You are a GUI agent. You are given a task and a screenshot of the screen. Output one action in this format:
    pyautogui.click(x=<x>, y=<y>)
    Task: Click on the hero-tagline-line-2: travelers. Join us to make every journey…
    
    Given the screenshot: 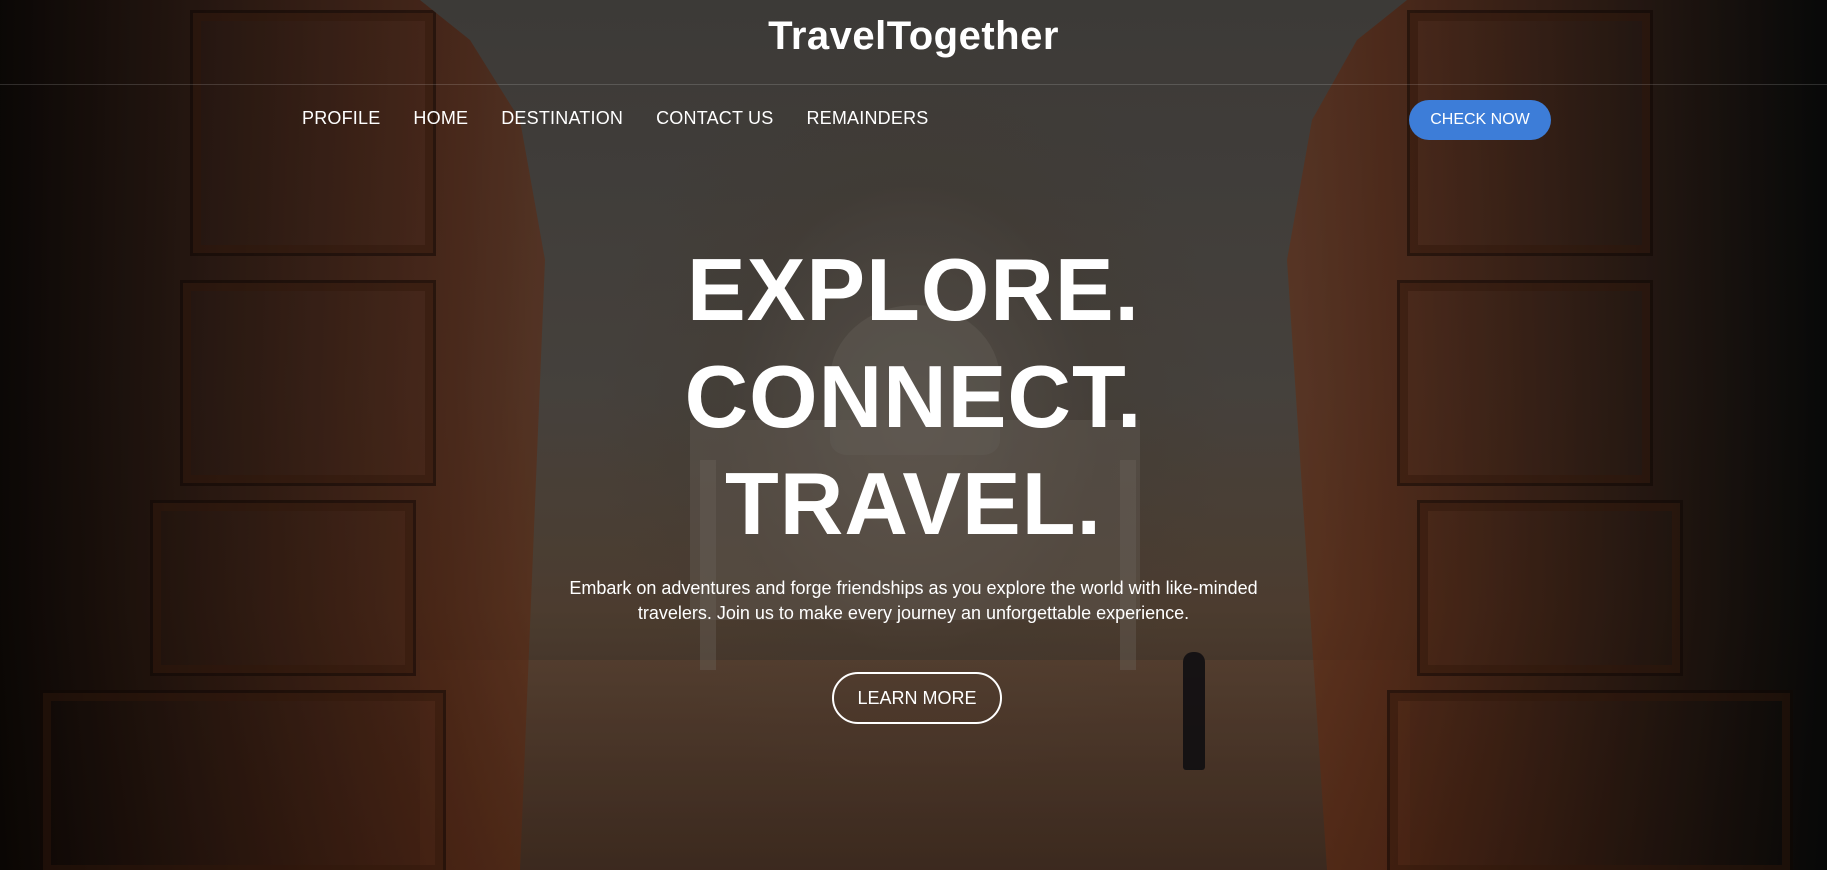 What is the action you would take?
    pyautogui.click(x=913, y=613)
    